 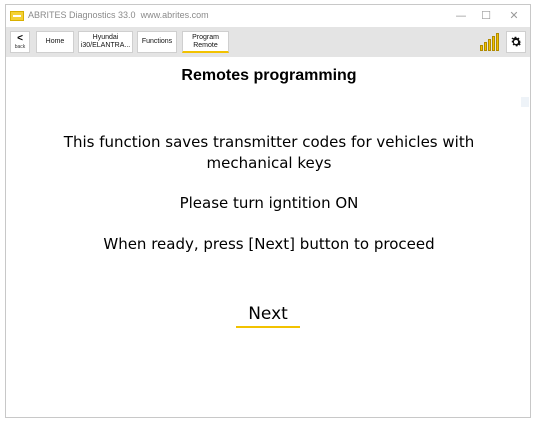 What do you see at coordinates (20, 47) in the screenshot?
I see `back-label: back` at bounding box center [20, 47].